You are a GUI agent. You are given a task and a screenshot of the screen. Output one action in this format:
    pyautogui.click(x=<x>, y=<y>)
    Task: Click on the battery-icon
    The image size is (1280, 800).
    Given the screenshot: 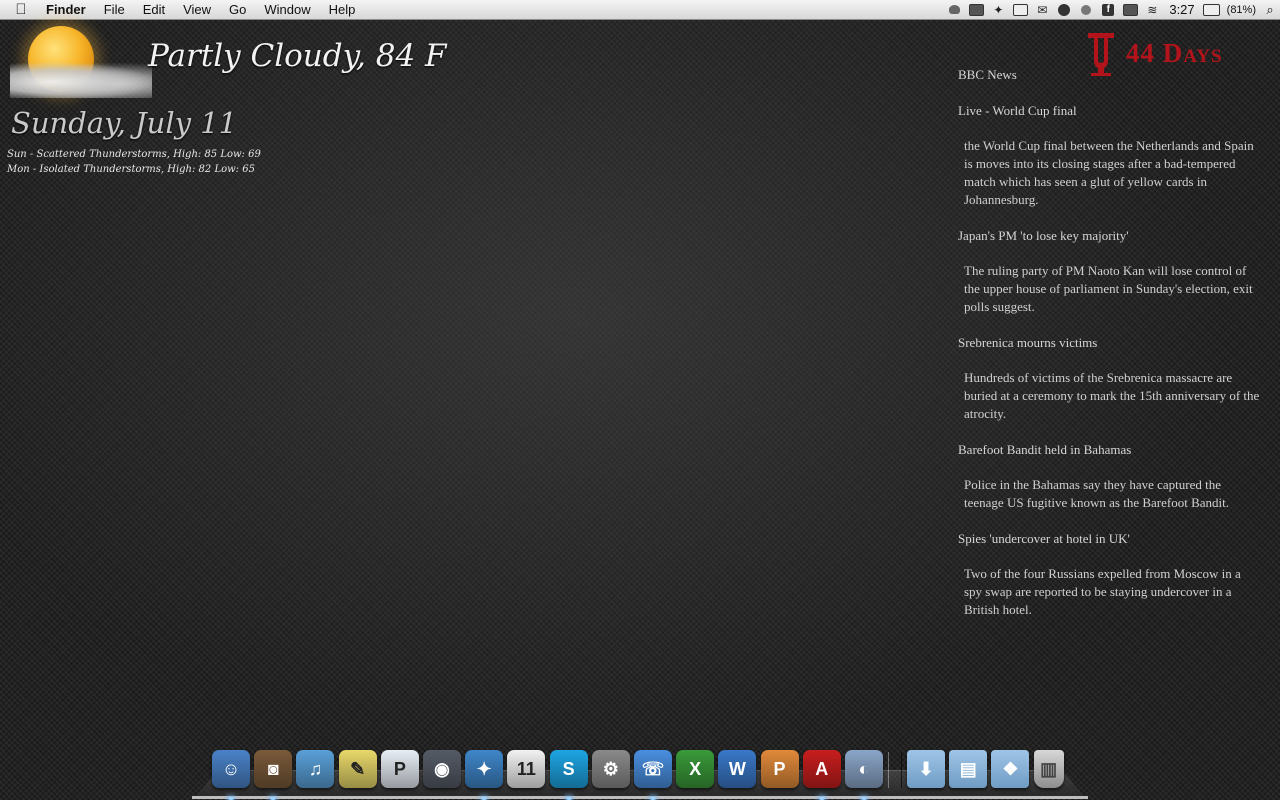 What is the action you would take?
    pyautogui.click(x=1212, y=9)
    